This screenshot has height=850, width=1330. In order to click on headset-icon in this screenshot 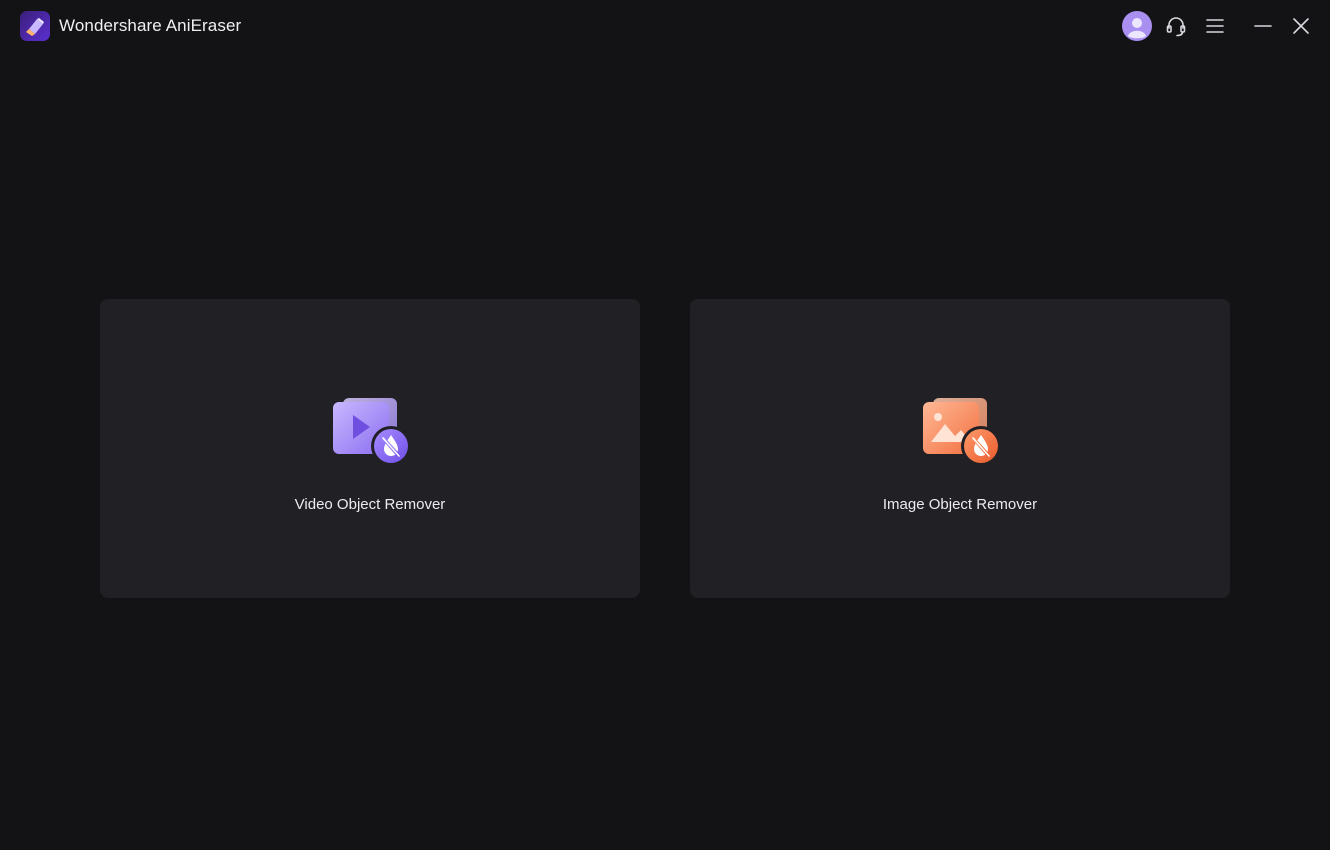, I will do `click(1176, 26)`.